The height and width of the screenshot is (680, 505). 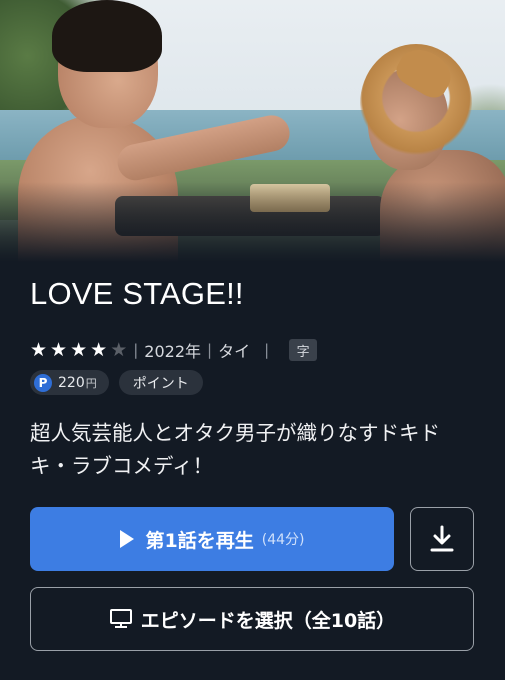 I want to click on download-icon, so click(x=442, y=538).